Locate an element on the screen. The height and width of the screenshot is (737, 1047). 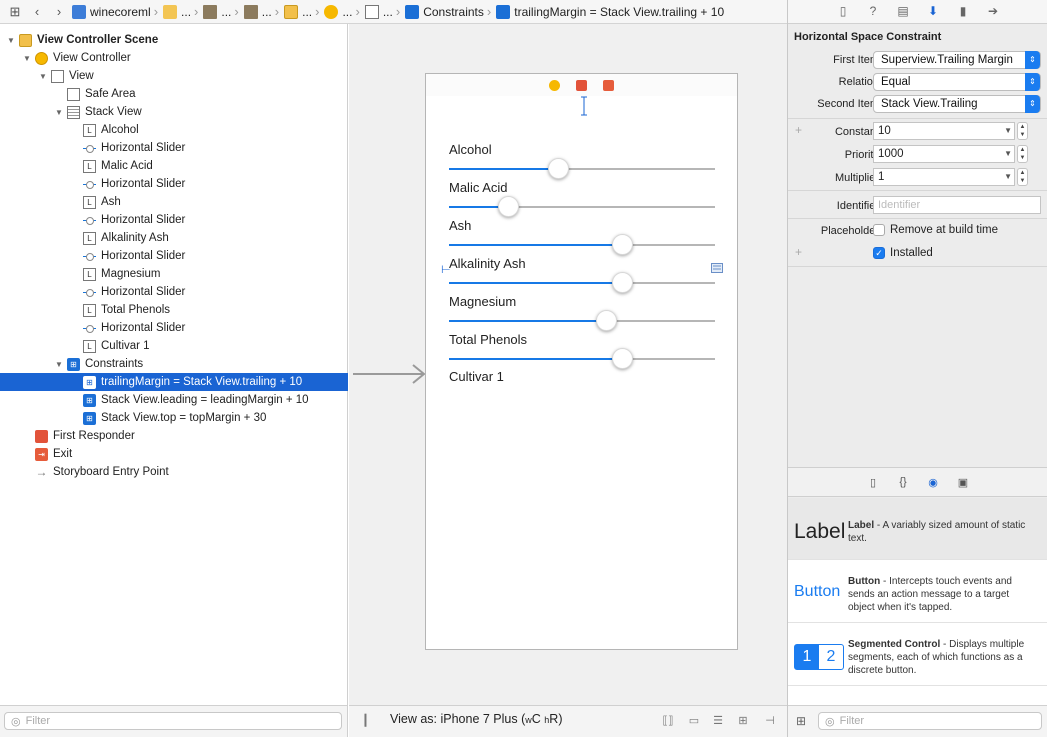
outline-row: L Alcohol is located at coordinates (174, 130).